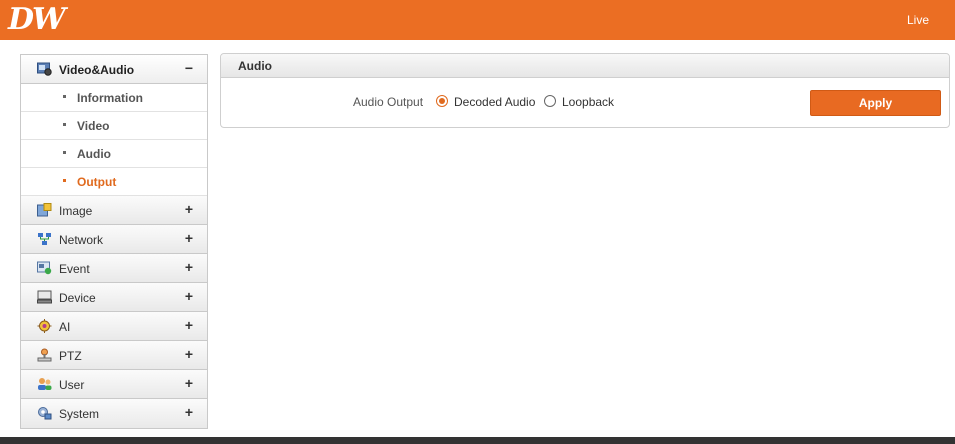 The width and height of the screenshot is (955, 444). I want to click on sidebar-item-label: Network, so click(81, 240).